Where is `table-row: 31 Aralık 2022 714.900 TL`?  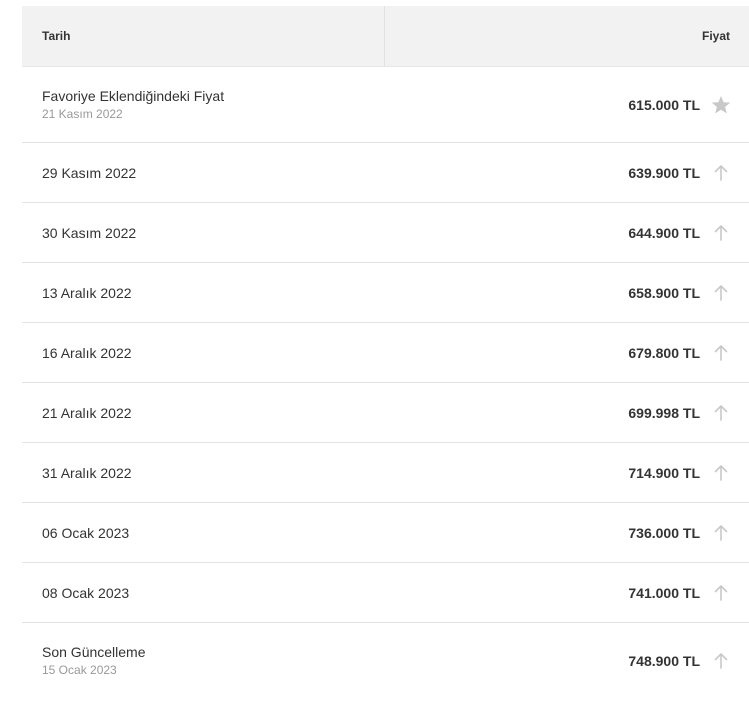 table-row: 31 Aralık 2022 714.900 TL is located at coordinates (385, 473).